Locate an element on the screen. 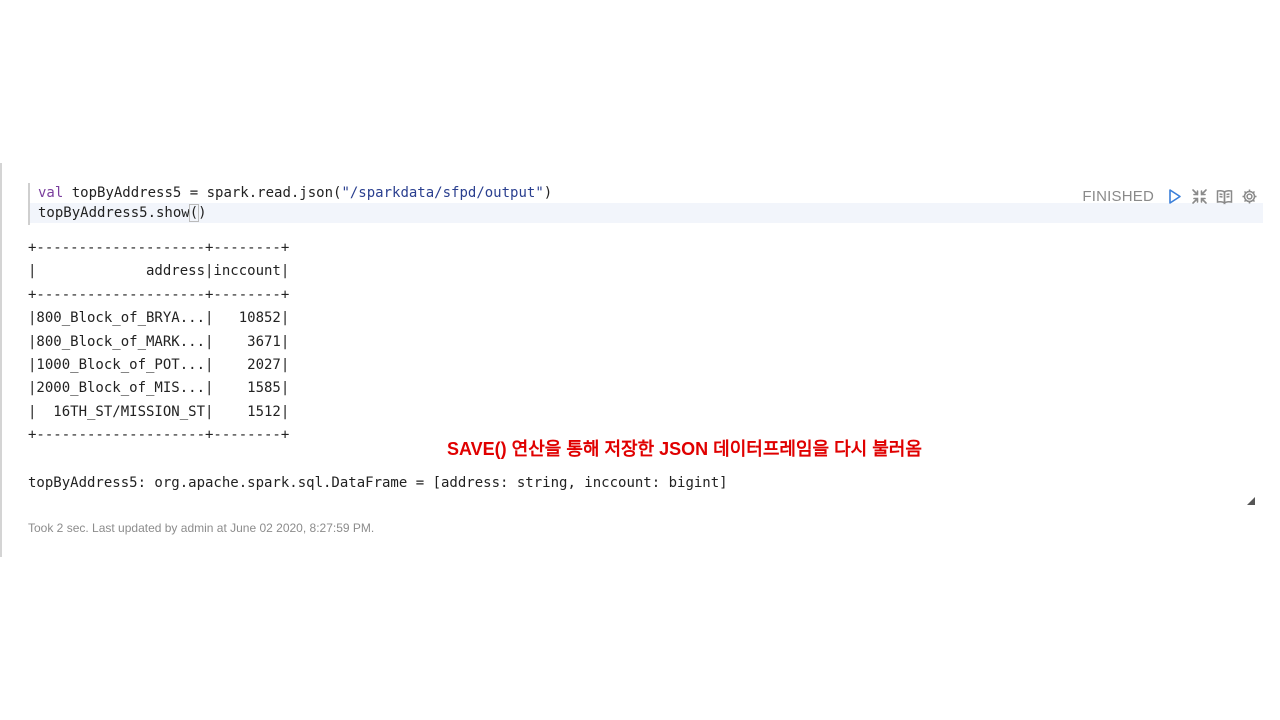 The width and height of the screenshot is (1280, 720). run-icon is located at coordinates (1174, 196).